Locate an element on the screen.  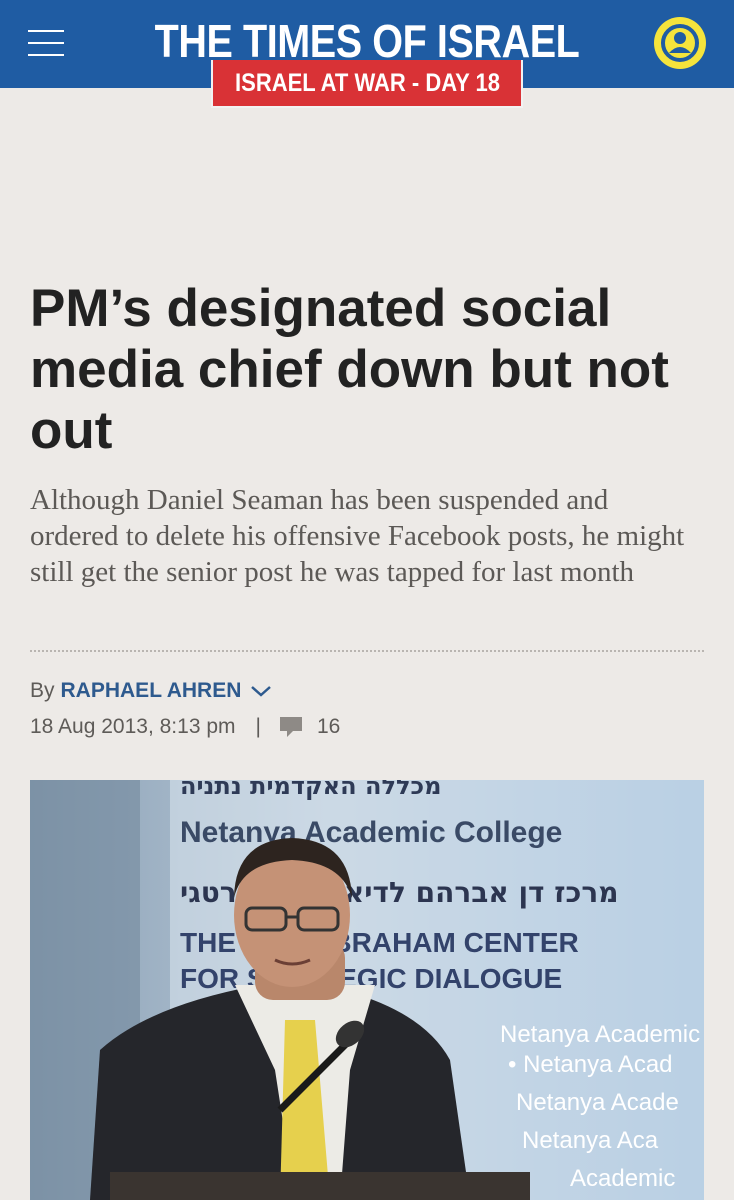
backdrop-text: Netanya Academic College is located at coordinates (371, 832).